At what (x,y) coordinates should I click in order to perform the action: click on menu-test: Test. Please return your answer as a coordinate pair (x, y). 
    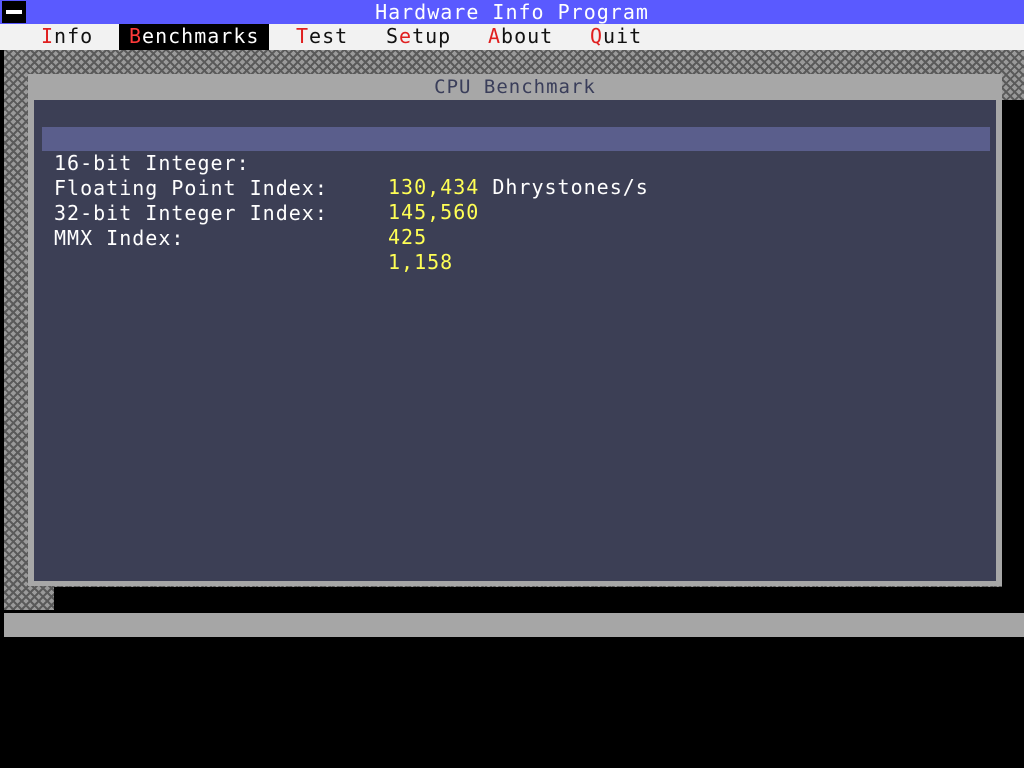
    Looking at the image, I should click on (322, 37).